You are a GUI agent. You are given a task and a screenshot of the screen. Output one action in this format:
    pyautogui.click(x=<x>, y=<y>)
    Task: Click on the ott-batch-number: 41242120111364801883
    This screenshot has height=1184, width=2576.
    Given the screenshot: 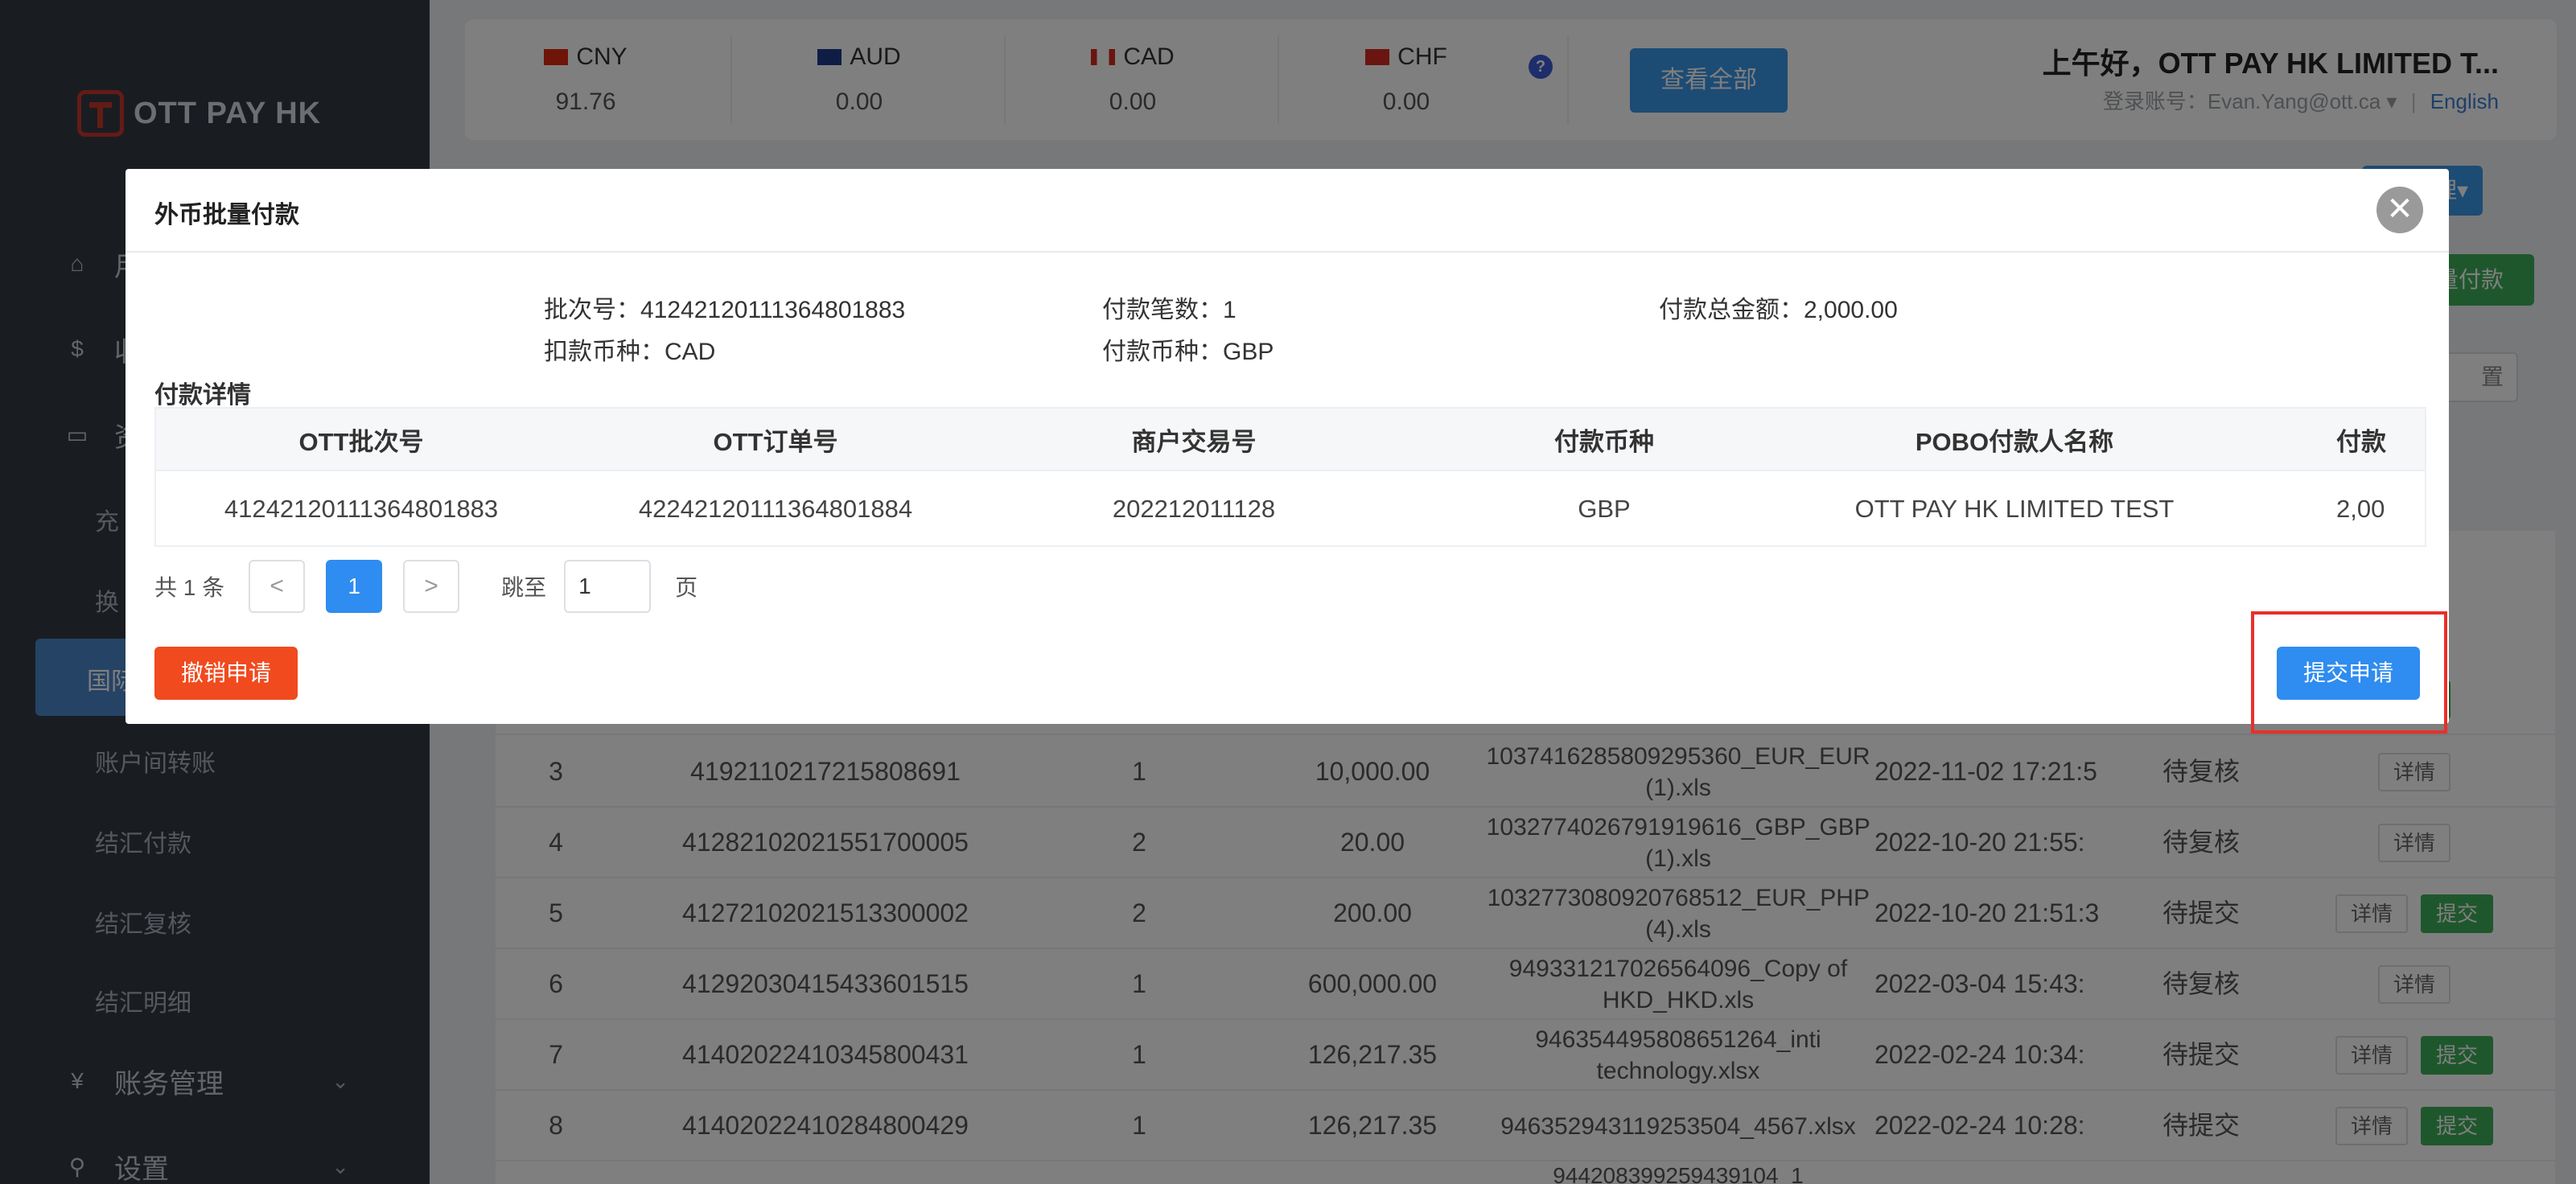 What is the action you would take?
    pyautogui.click(x=361, y=509)
    